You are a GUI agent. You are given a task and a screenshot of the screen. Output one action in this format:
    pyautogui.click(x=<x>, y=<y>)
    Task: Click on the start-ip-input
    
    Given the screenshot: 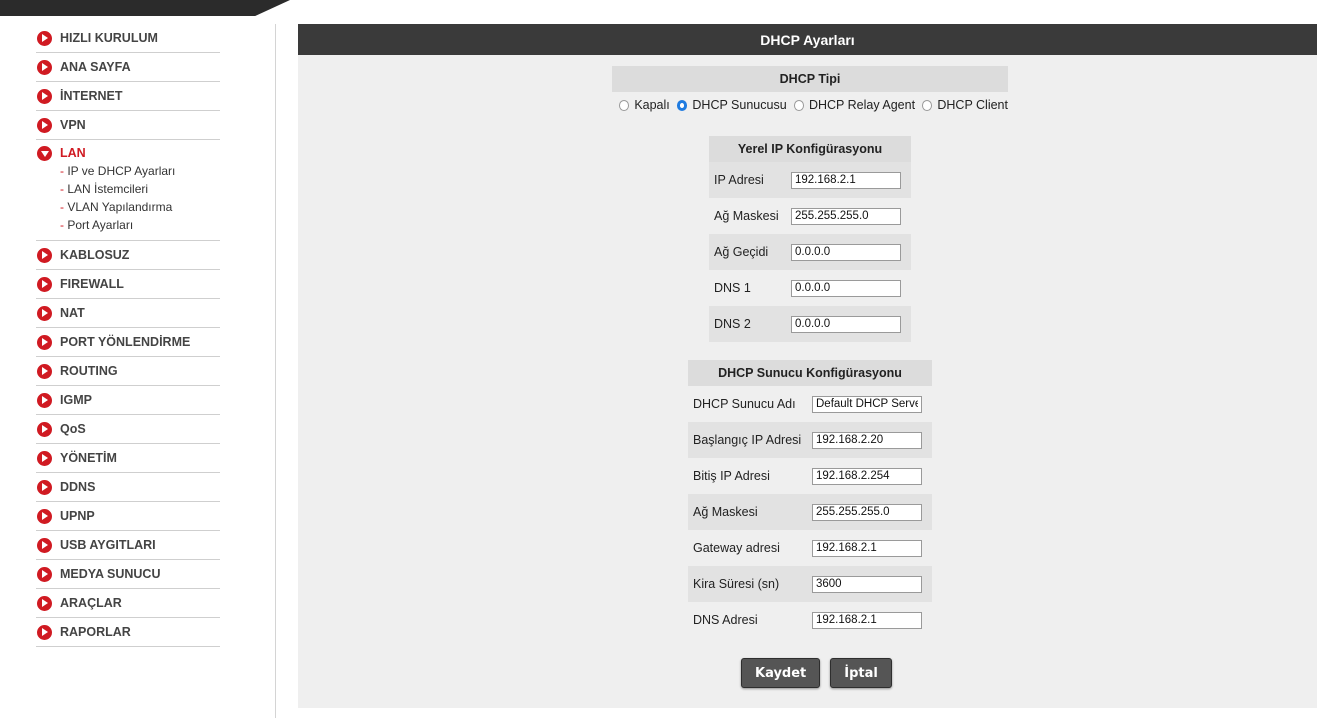 What is the action you would take?
    pyautogui.click(x=867, y=440)
    